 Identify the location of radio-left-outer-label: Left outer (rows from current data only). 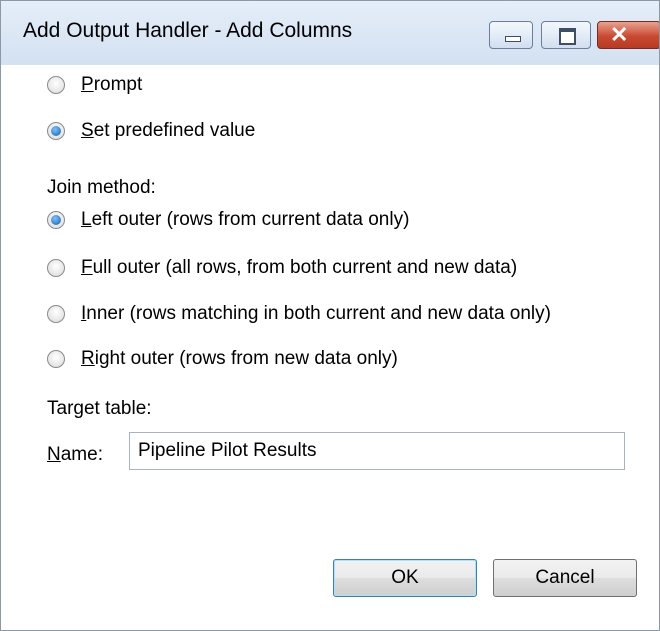
(245, 220).